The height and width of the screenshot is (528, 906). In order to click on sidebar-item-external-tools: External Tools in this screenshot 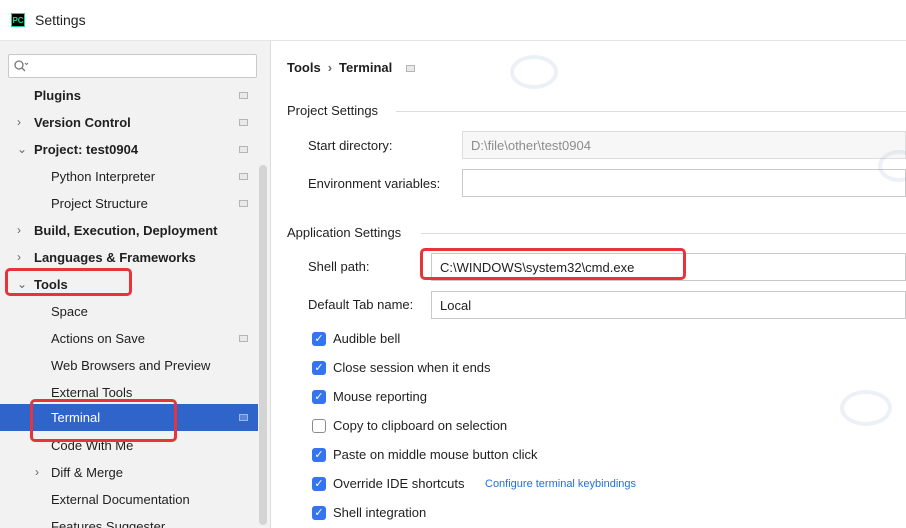, I will do `click(129, 392)`.